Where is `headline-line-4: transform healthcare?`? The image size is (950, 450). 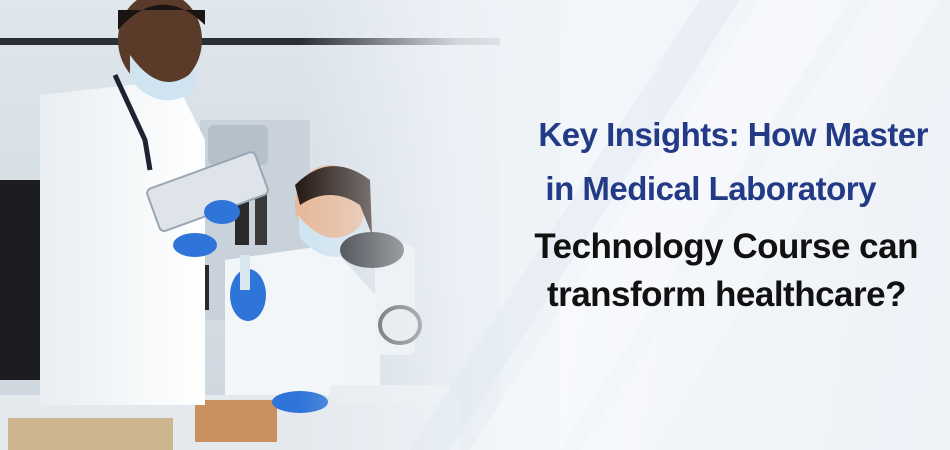 headline-line-4: transform healthcare? is located at coordinates (726, 294).